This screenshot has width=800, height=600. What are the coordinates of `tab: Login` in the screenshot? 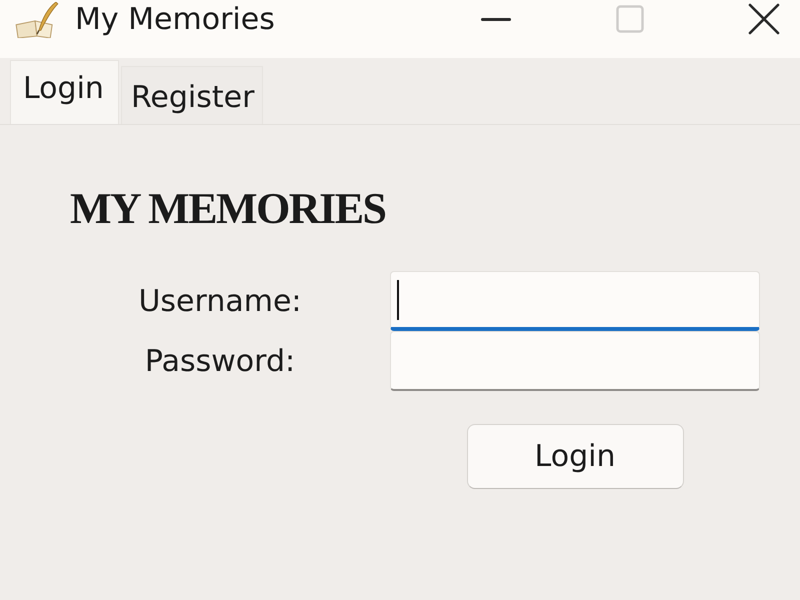 It's located at (64, 92).